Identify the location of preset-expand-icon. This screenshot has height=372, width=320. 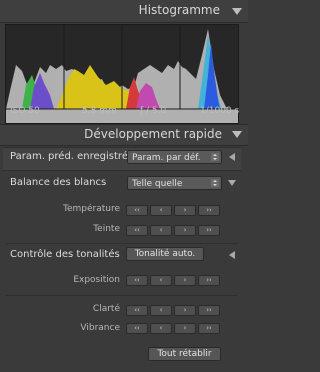
(232, 157).